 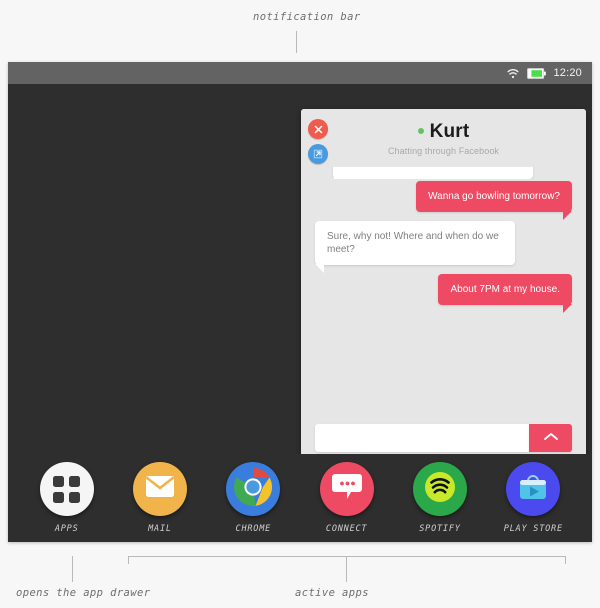 I want to click on dock-label-mail: MAIL, so click(x=160, y=529).